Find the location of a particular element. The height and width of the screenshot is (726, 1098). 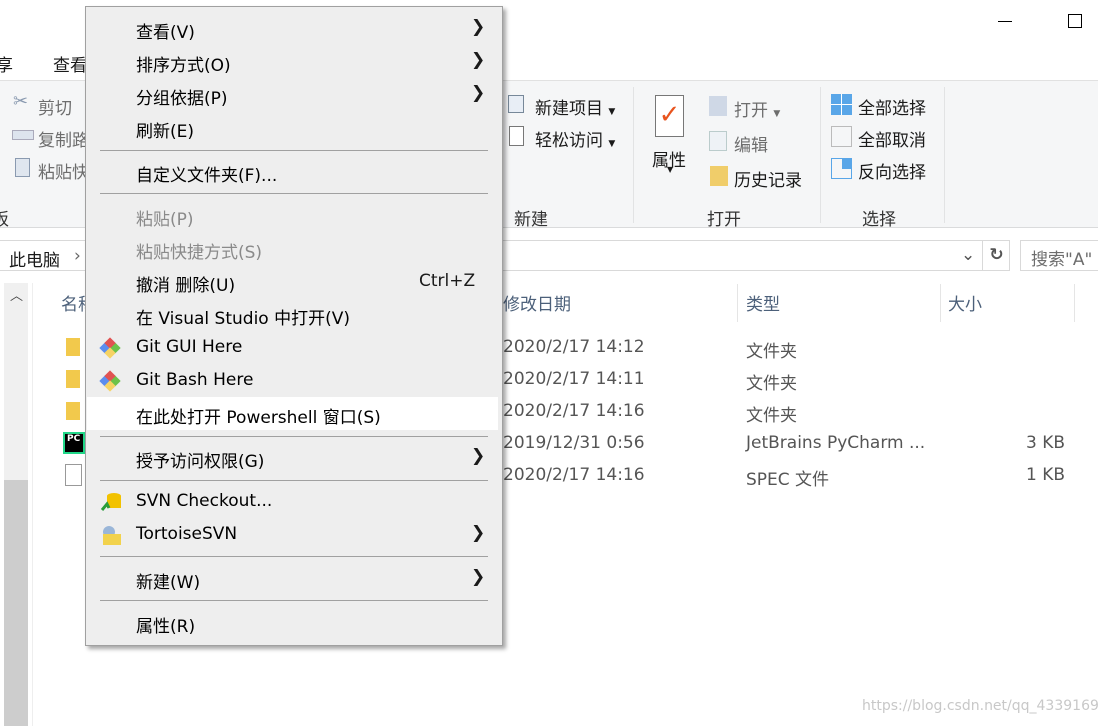

file-size: 3 KB is located at coordinates (1046, 443).